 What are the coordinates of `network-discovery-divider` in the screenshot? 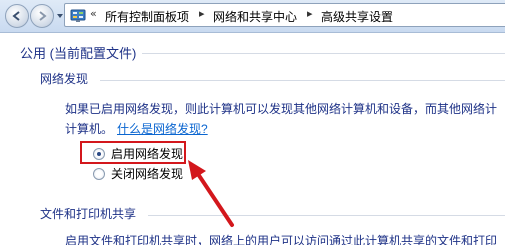 It's located at (302, 80).